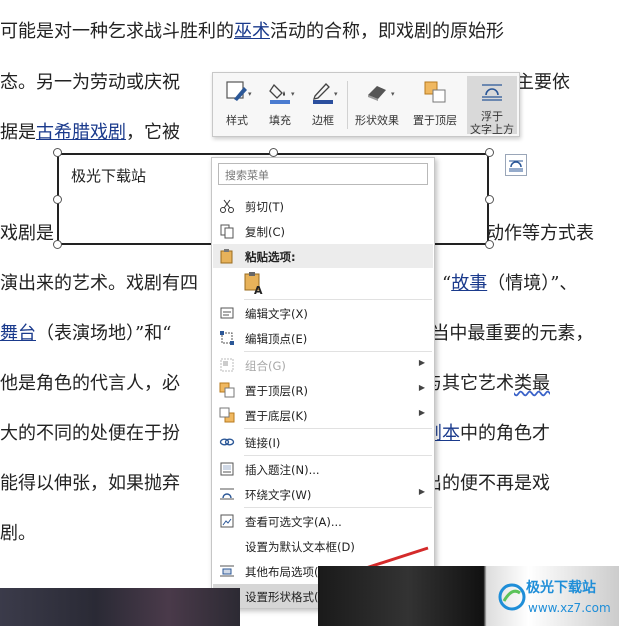 The height and width of the screenshot is (626, 619). What do you see at coordinates (512, 597) in the screenshot?
I see `aurora-logo-icon` at bounding box center [512, 597].